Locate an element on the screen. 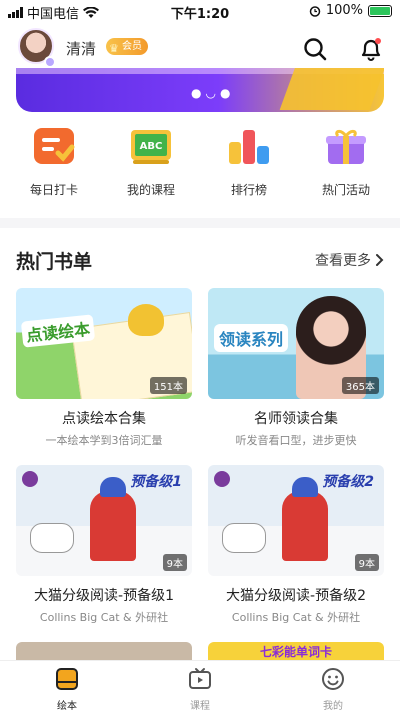 The width and height of the screenshot is (400, 711). book-icon is located at coordinates (67, 679).